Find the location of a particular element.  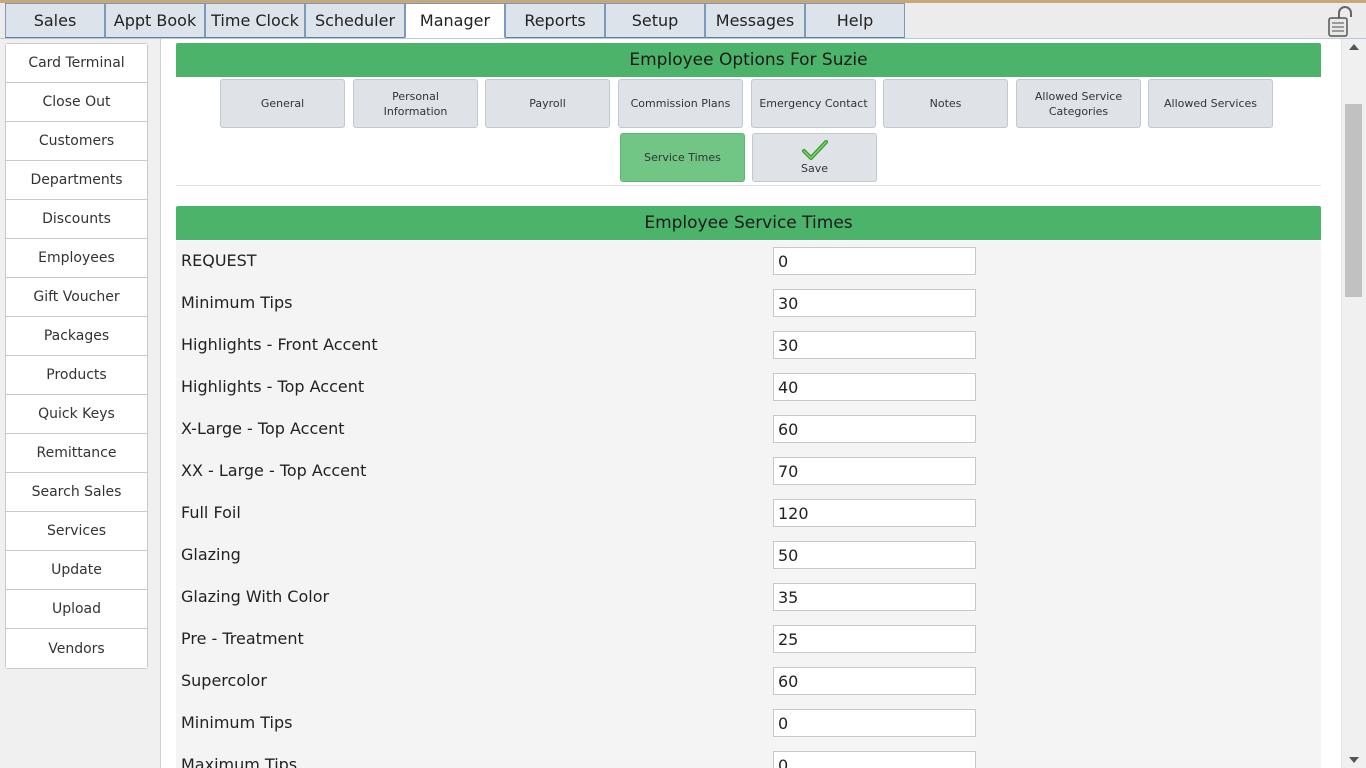

sidebar-item-label: Services is located at coordinates (76, 531).